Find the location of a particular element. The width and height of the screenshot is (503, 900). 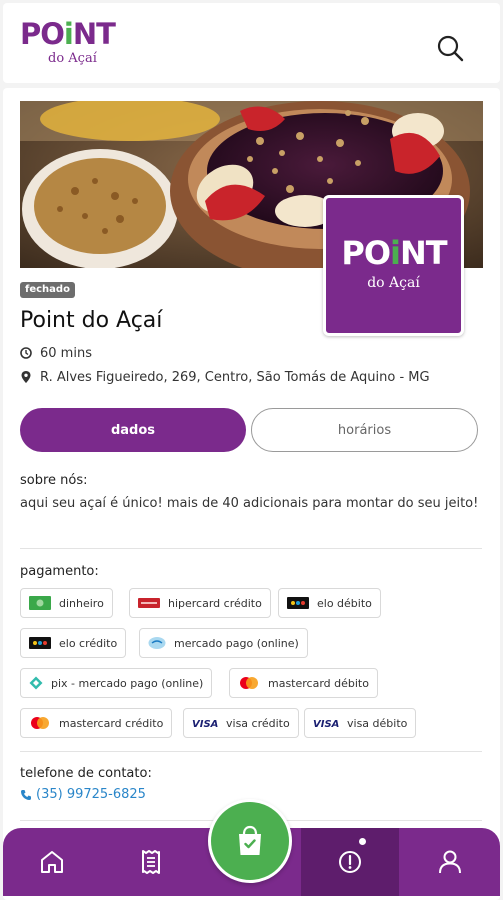

cart-button is located at coordinates (250, 841).